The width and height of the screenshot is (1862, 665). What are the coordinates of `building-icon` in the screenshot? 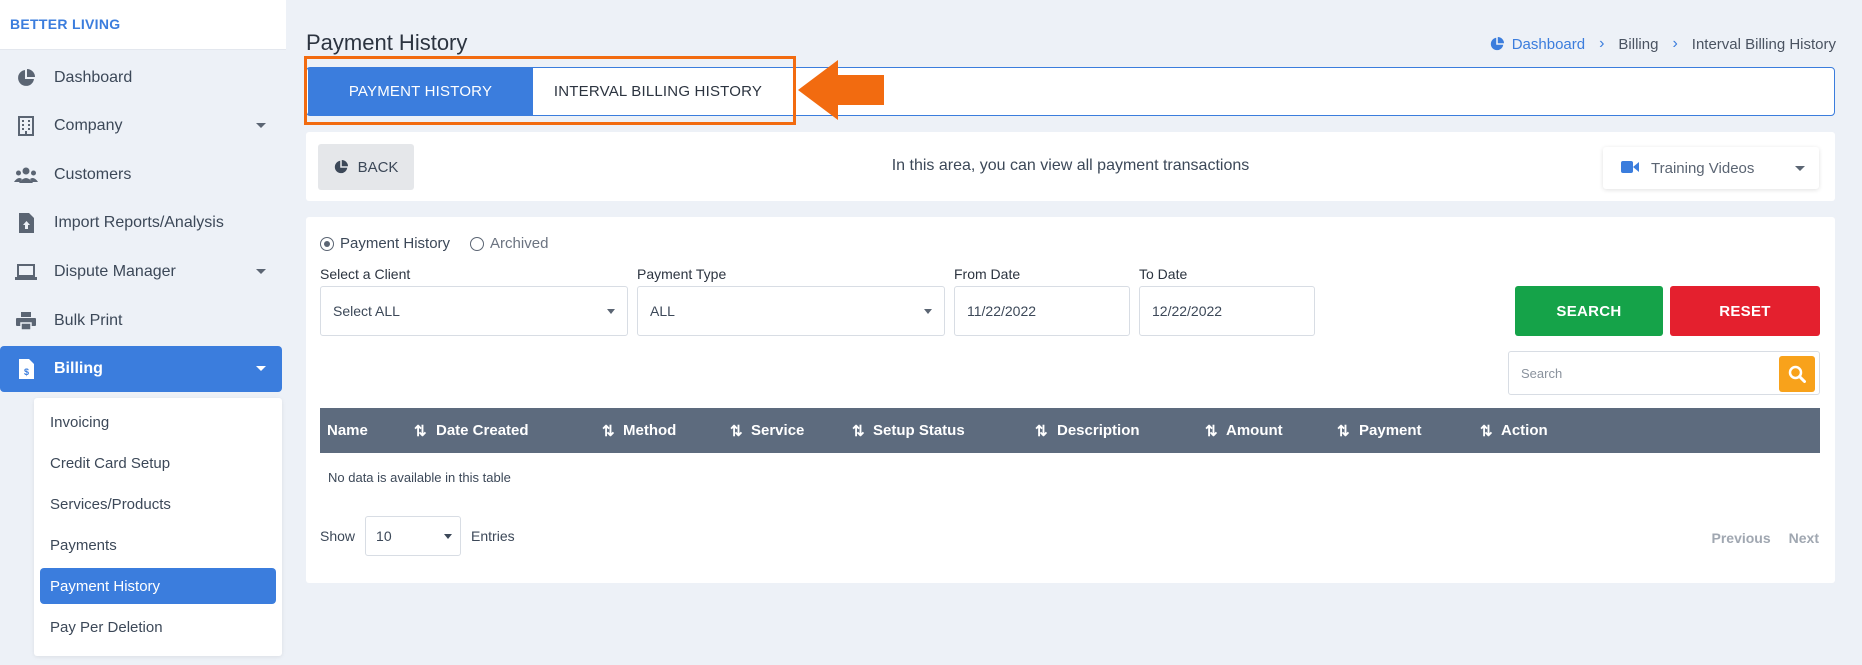 It's located at (26, 126).